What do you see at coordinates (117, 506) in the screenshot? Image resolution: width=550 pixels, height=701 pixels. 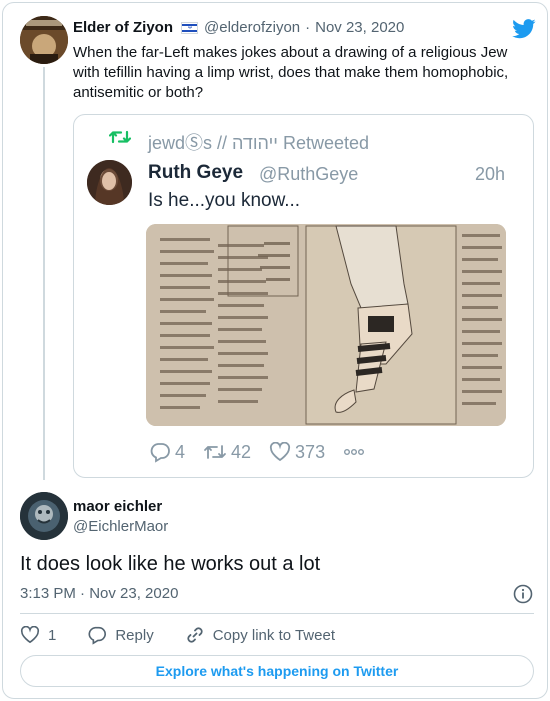 I see `reply-author-name: maor eichler` at bounding box center [117, 506].